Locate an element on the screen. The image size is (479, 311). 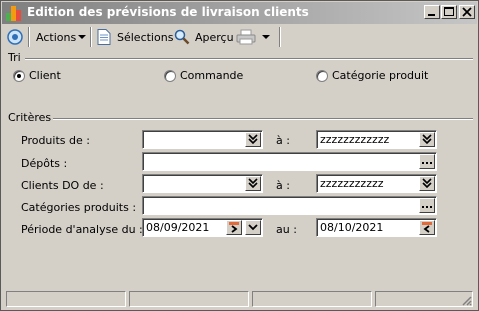
clients-to-combo: zzzzzzzzzzz is located at coordinates (376, 183).